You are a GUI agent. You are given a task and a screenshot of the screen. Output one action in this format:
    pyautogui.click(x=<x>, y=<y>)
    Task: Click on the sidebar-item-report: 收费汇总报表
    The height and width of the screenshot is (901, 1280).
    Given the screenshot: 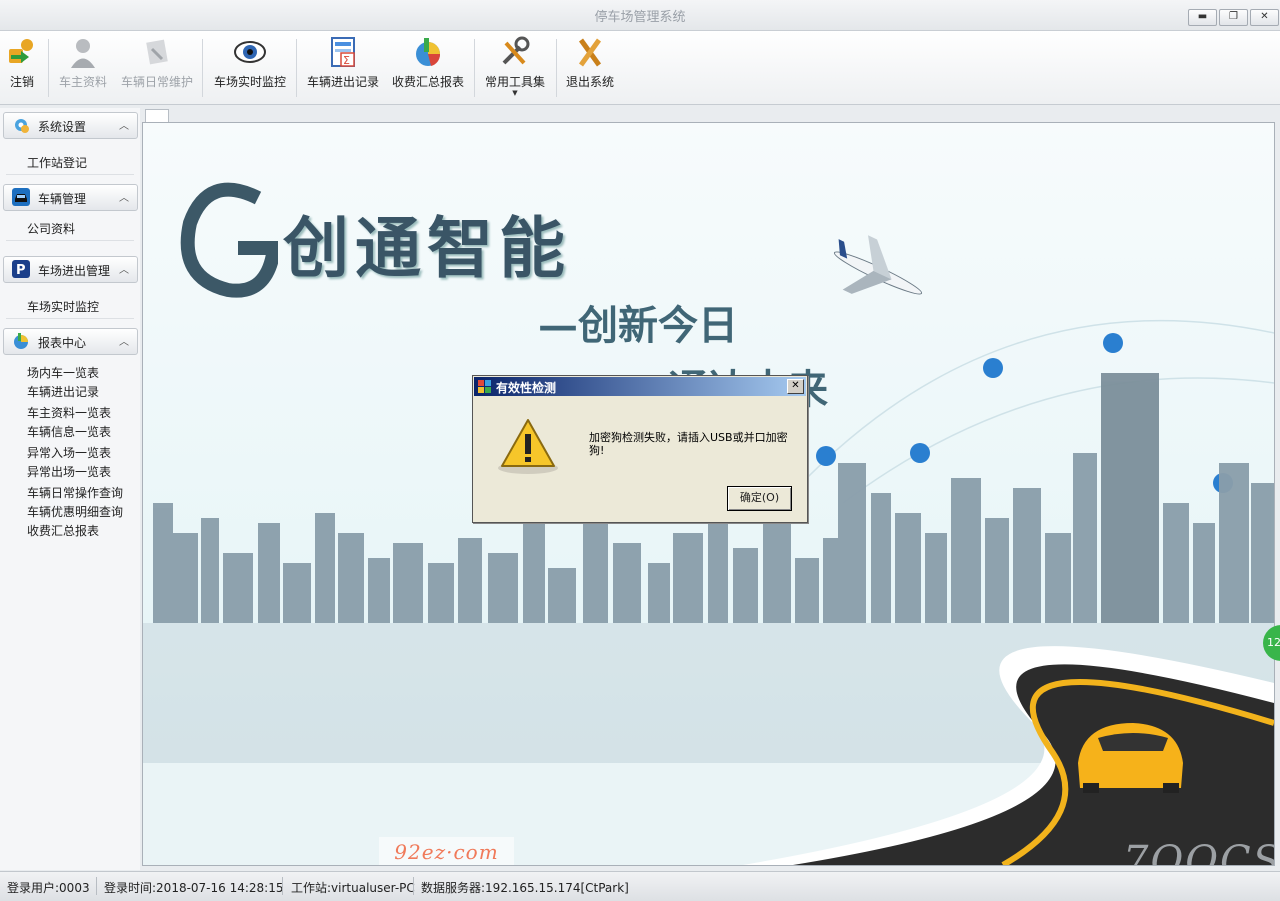 What is the action you would take?
    pyautogui.click(x=63, y=530)
    